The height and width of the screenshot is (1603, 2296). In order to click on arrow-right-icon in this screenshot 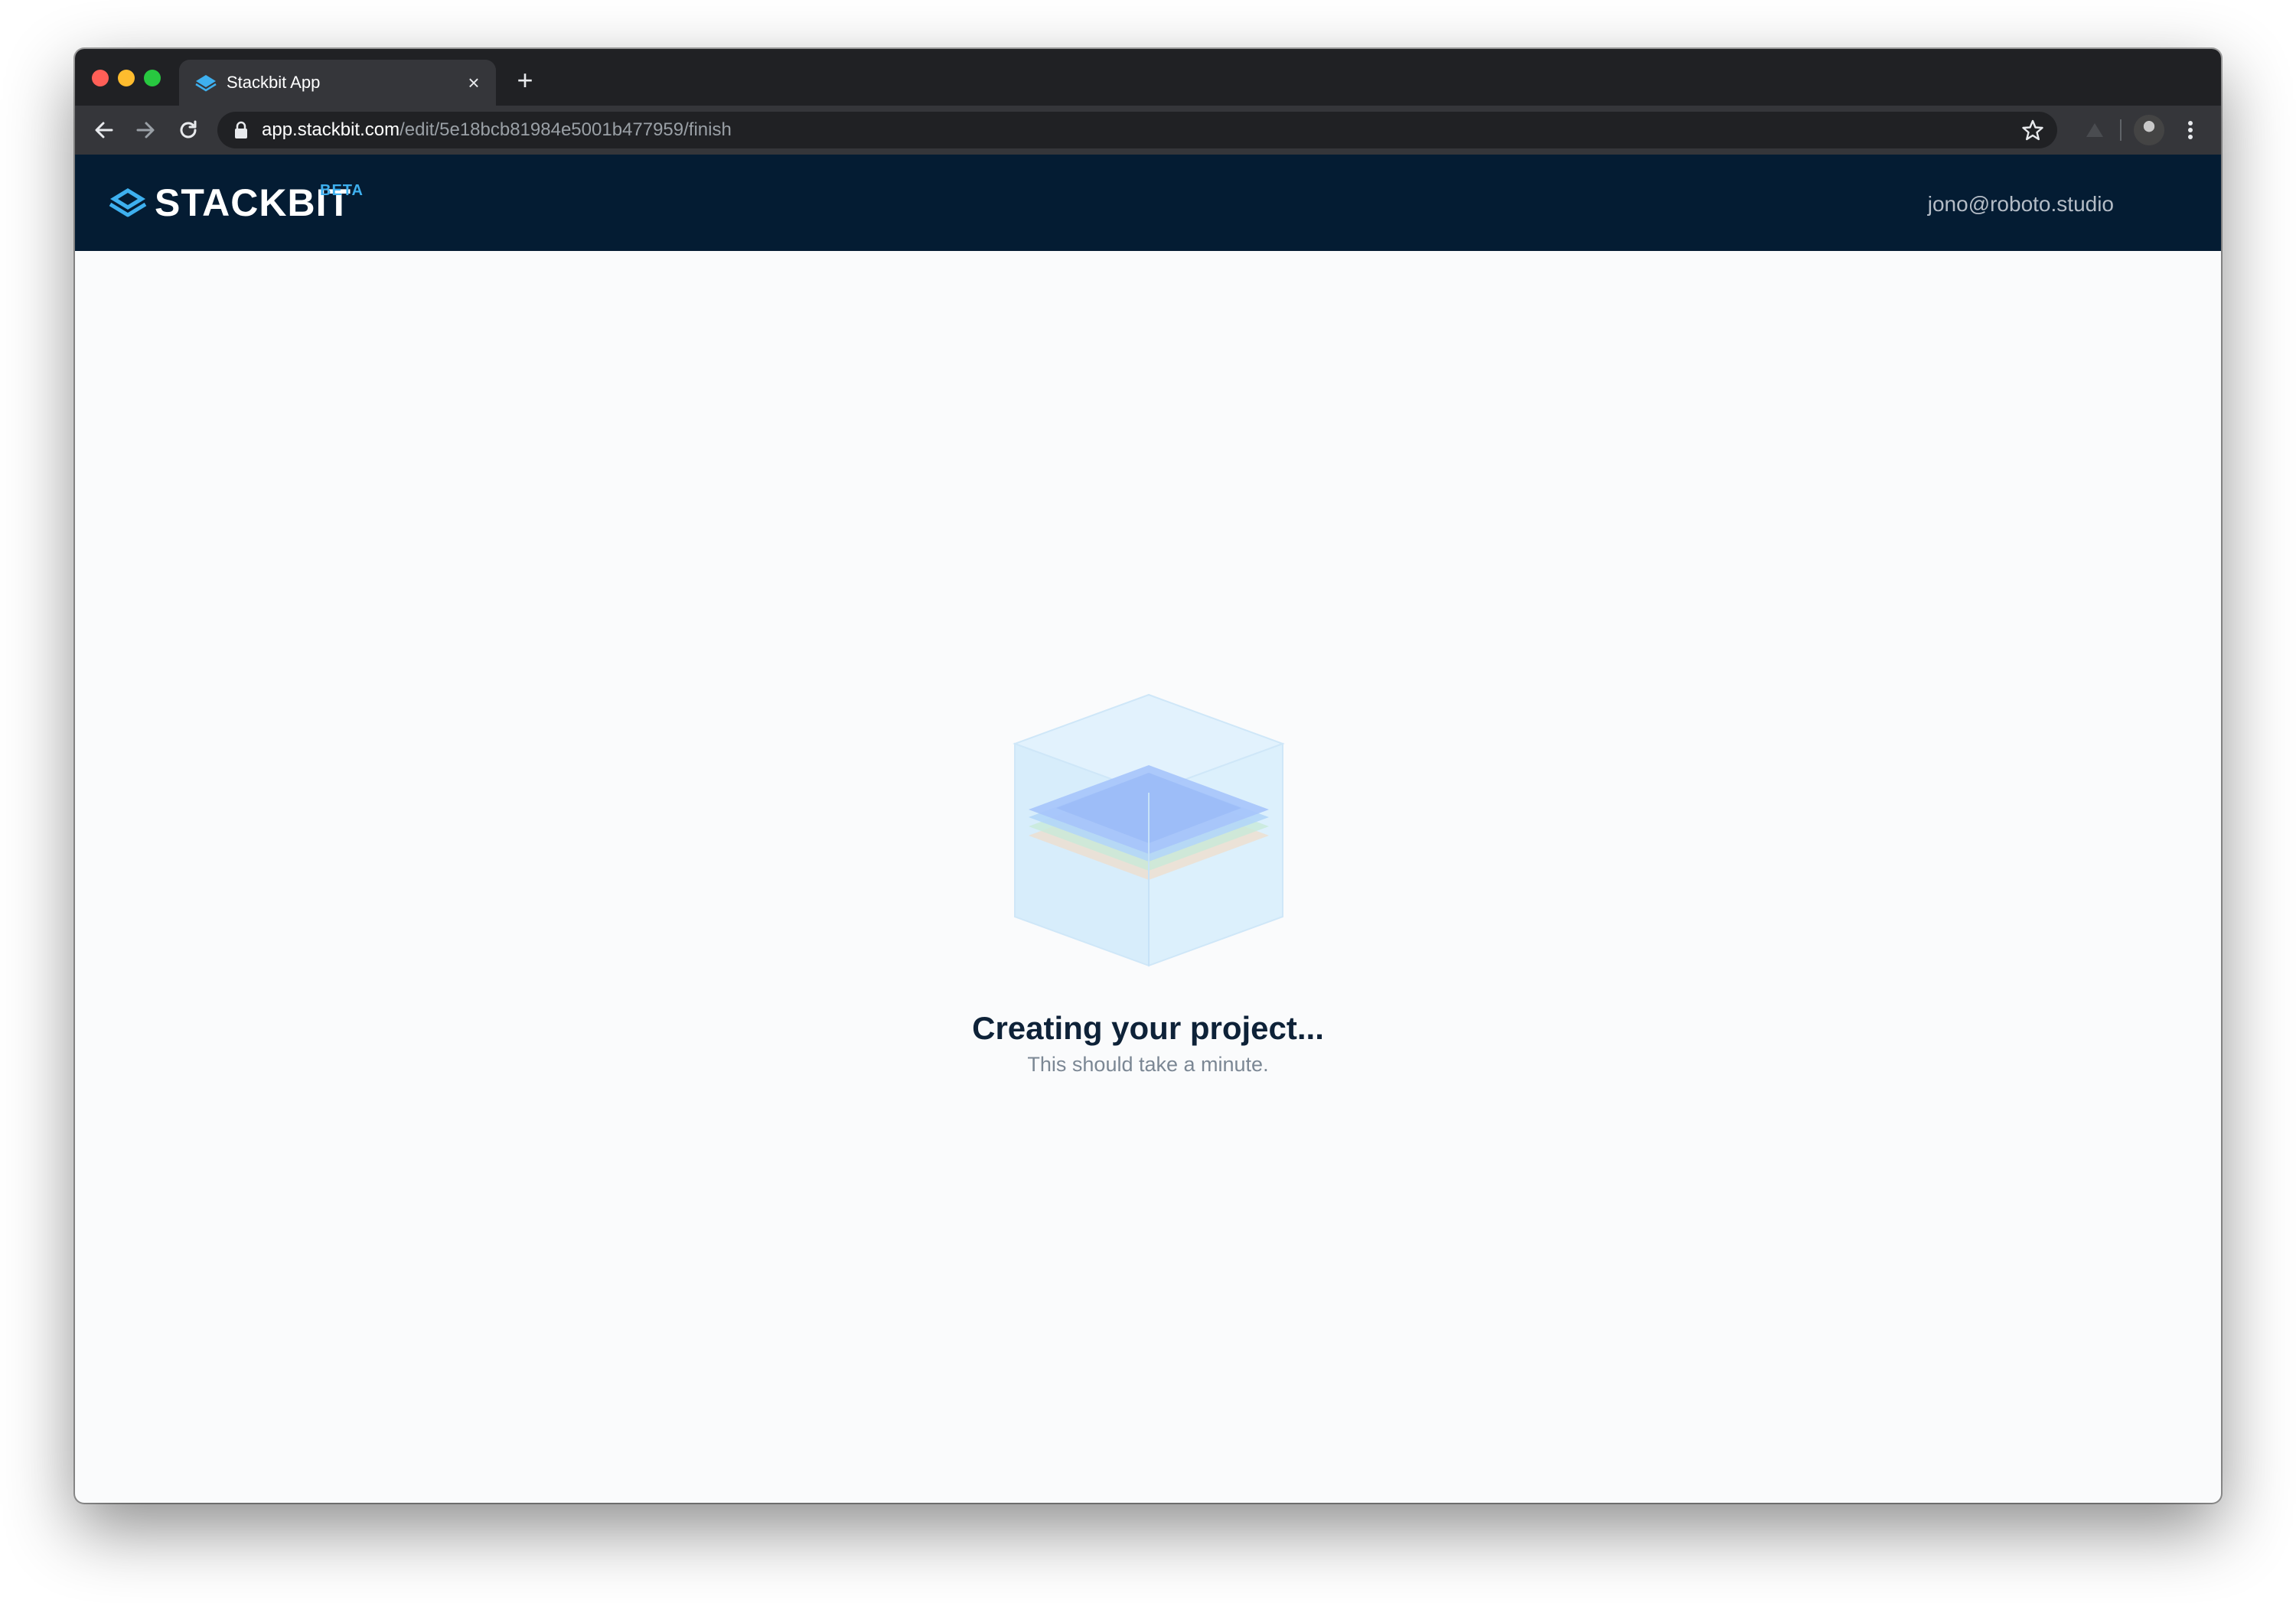, I will do `click(145, 130)`.